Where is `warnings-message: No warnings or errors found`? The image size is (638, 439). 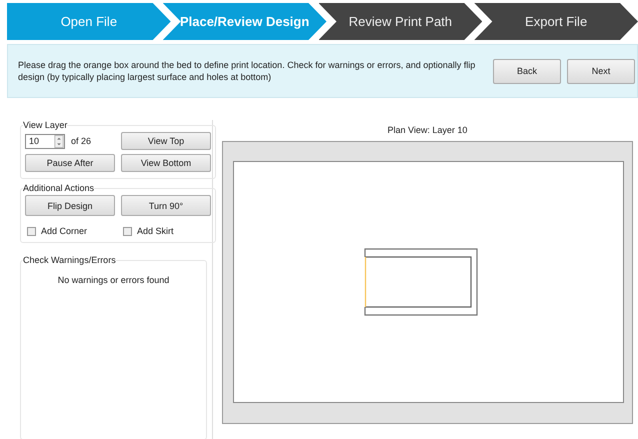
warnings-message: No warnings or errors found is located at coordinates (113, 280).